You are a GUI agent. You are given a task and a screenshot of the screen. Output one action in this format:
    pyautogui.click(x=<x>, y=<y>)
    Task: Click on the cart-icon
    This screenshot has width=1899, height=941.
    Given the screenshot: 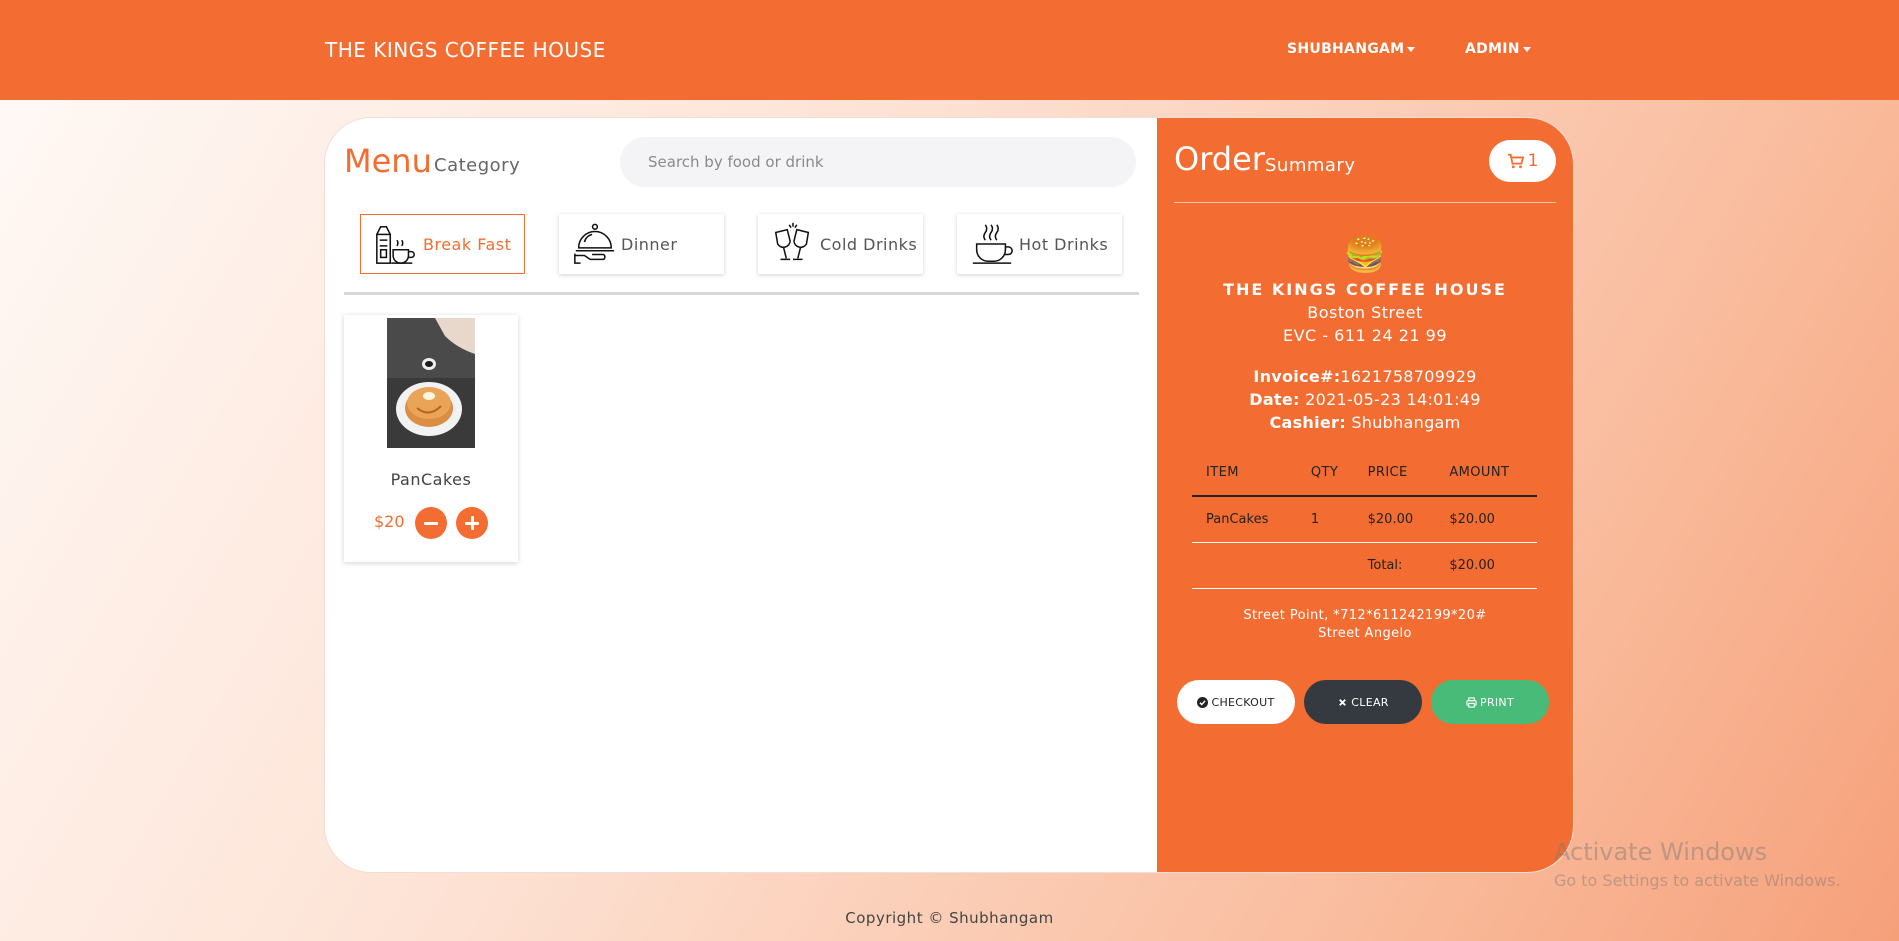 What is the action you would take?
    pyautogui.click(x=1515, y=161)
    